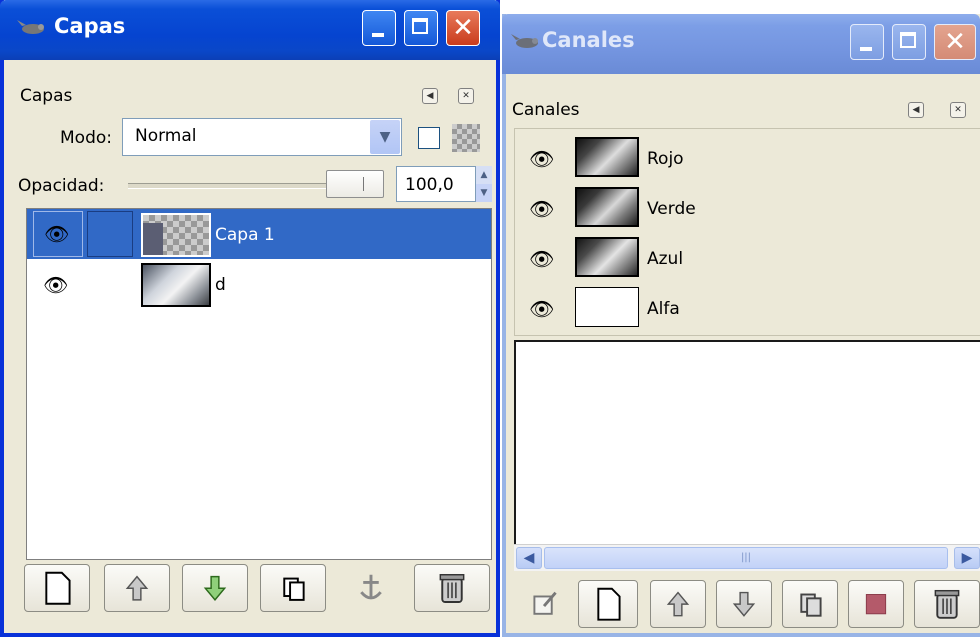  I want to click on anchor-icon, so click(371, 587).